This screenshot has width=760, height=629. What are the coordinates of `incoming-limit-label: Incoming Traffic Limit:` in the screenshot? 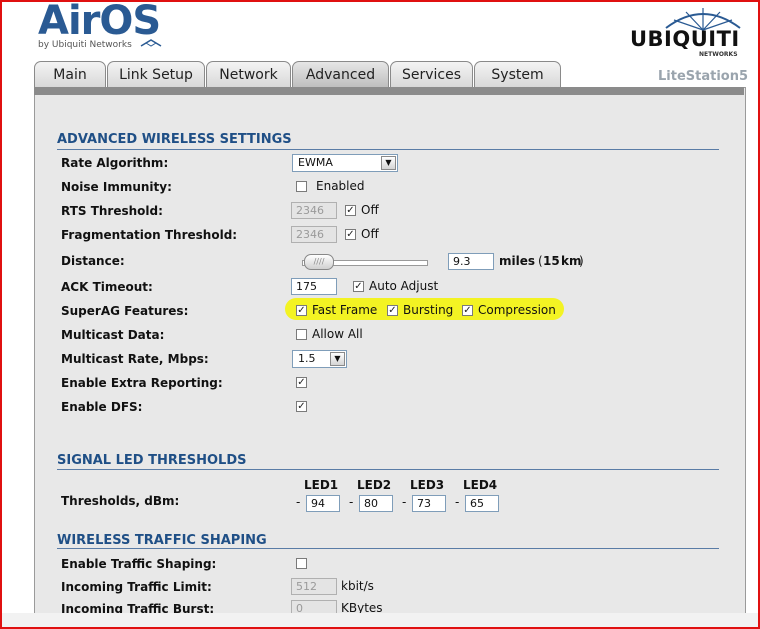 It's located at (136, 587).